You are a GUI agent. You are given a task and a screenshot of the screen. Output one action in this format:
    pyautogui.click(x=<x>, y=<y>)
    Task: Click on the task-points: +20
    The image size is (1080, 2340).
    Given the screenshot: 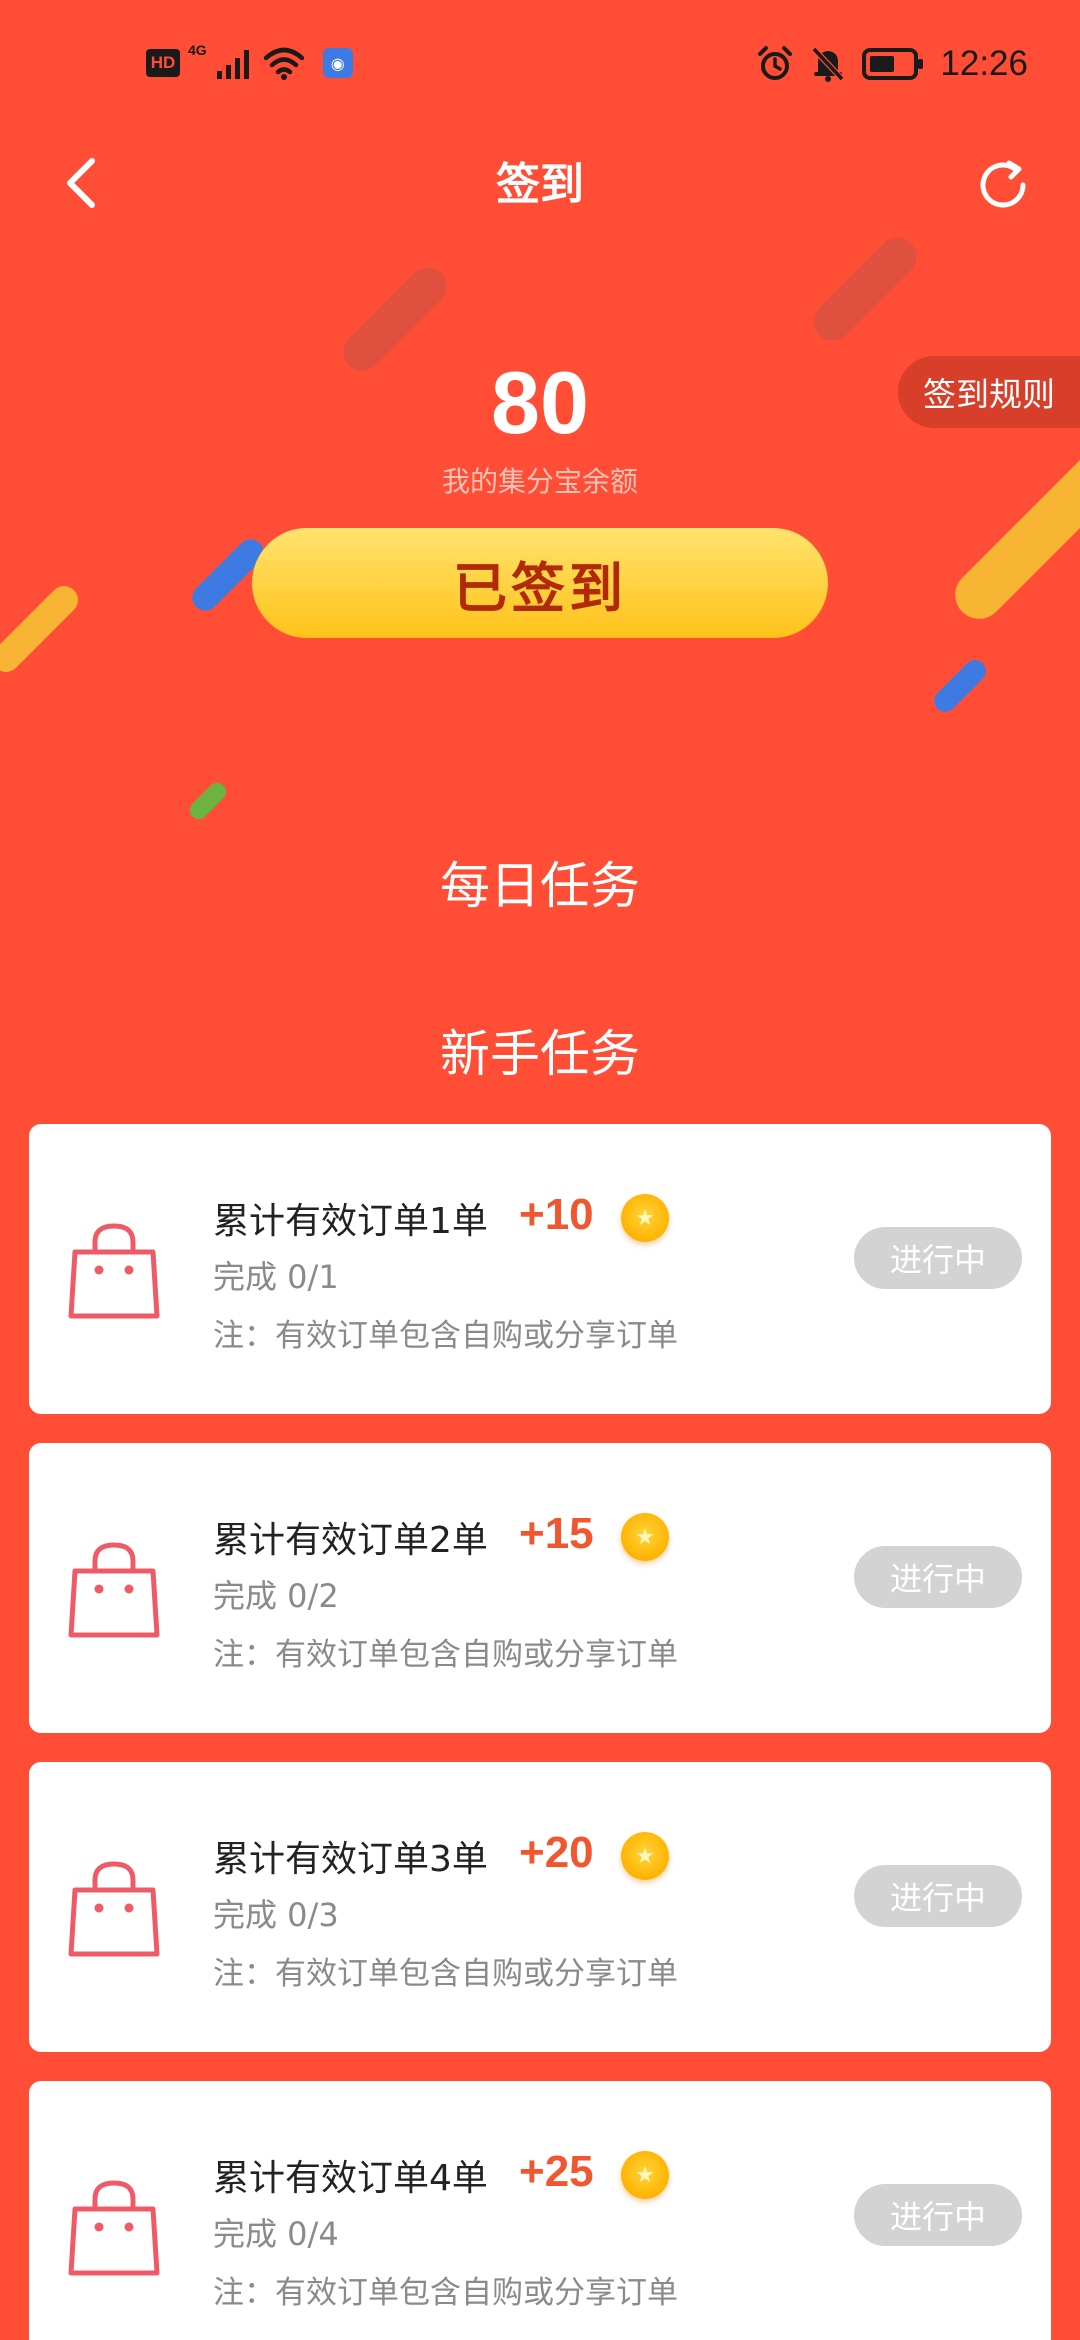 What is the action you would take?
    pyautogui.click(x=556, y=1852)
    